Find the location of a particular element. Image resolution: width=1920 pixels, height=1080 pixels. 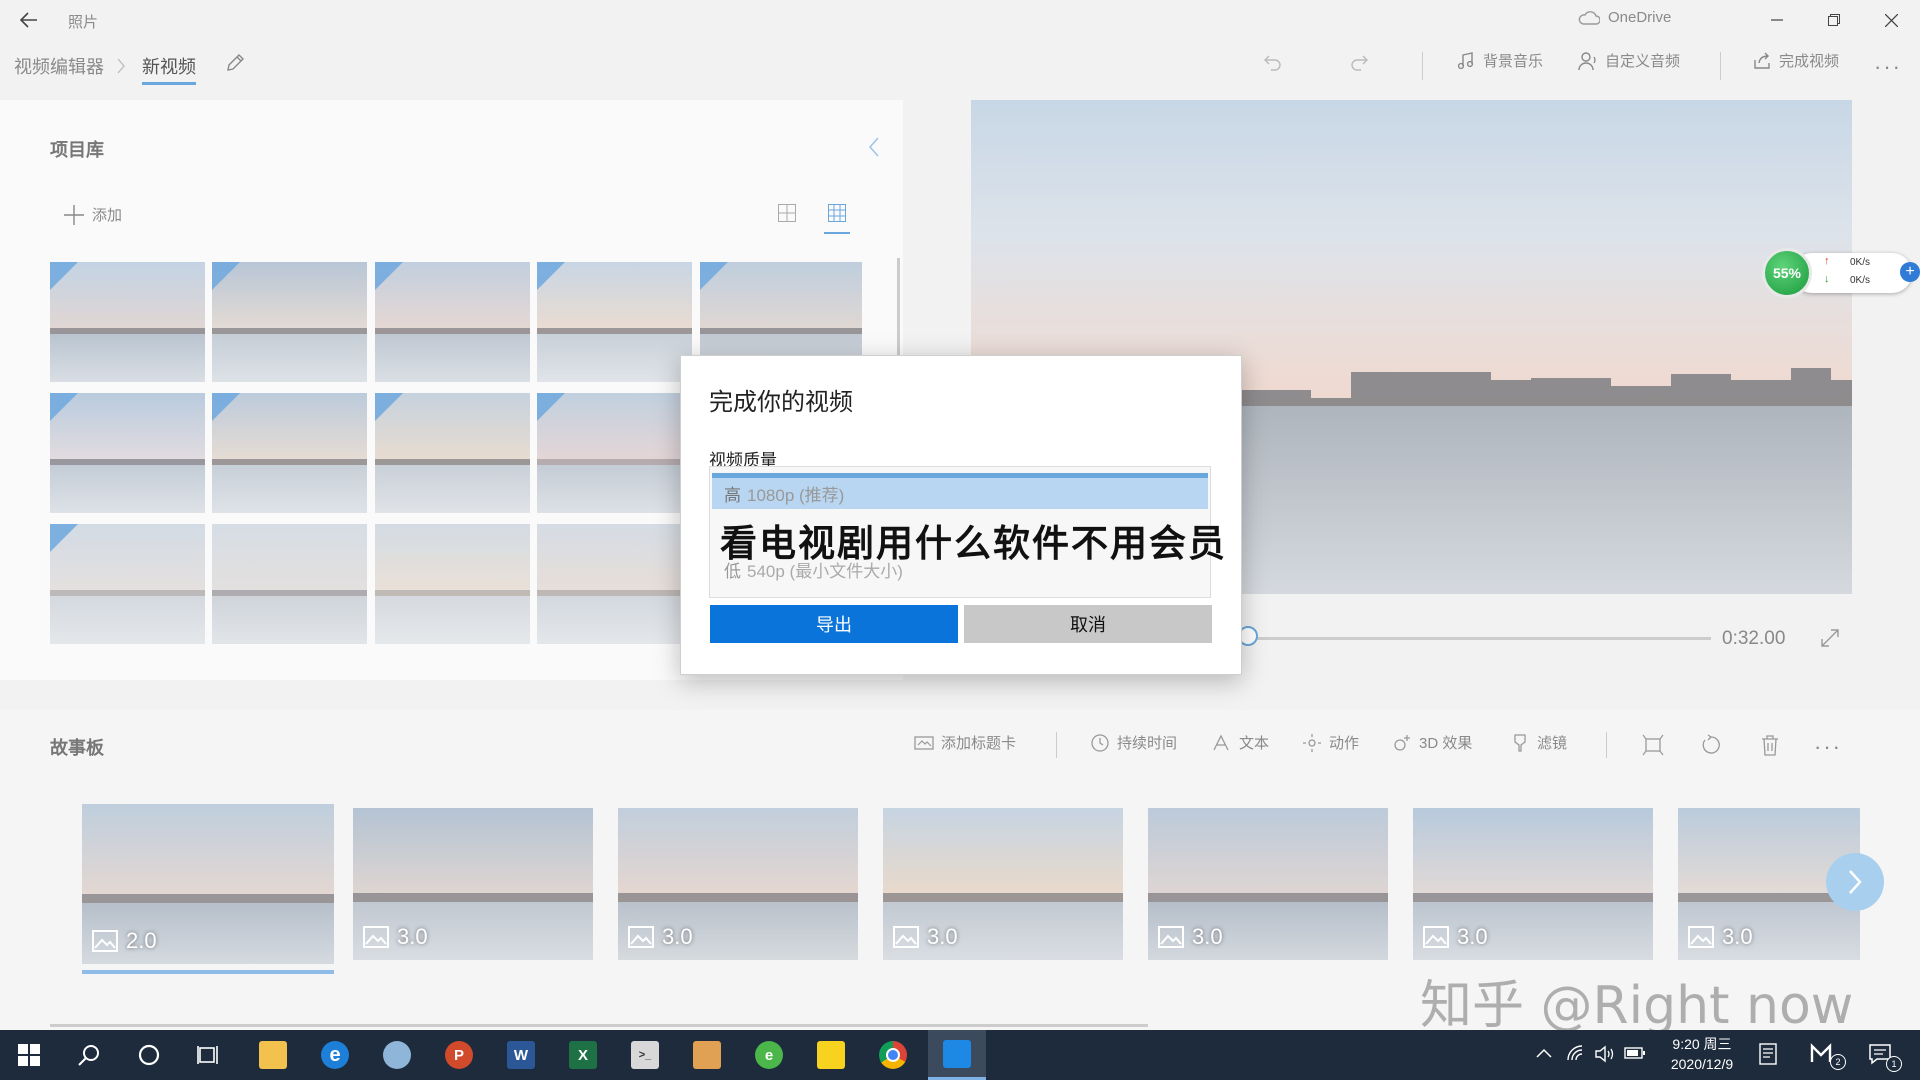

notes-app is located at coordinates (707, 1055).